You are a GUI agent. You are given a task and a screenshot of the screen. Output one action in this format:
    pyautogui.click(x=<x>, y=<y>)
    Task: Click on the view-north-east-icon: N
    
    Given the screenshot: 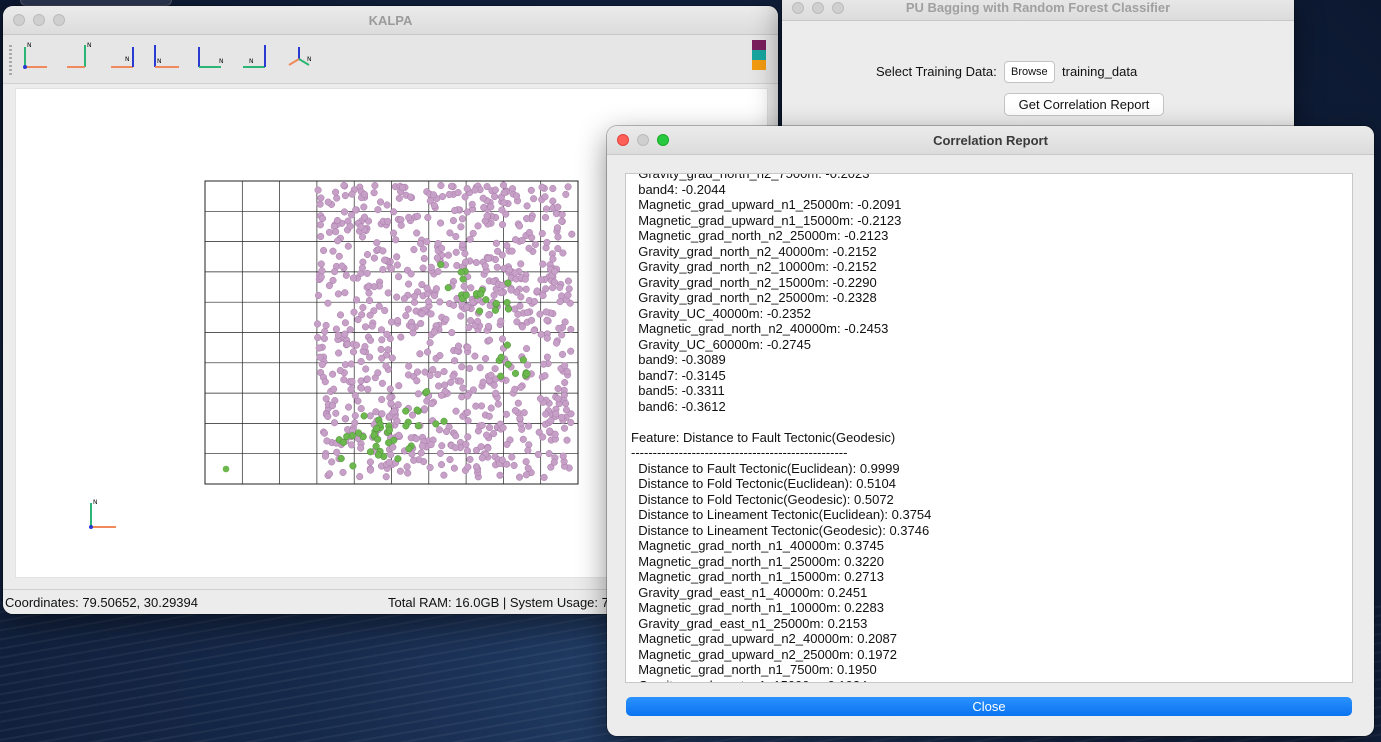 What is the action you would take?
    pyautogui.click(x=211, y=58)
    